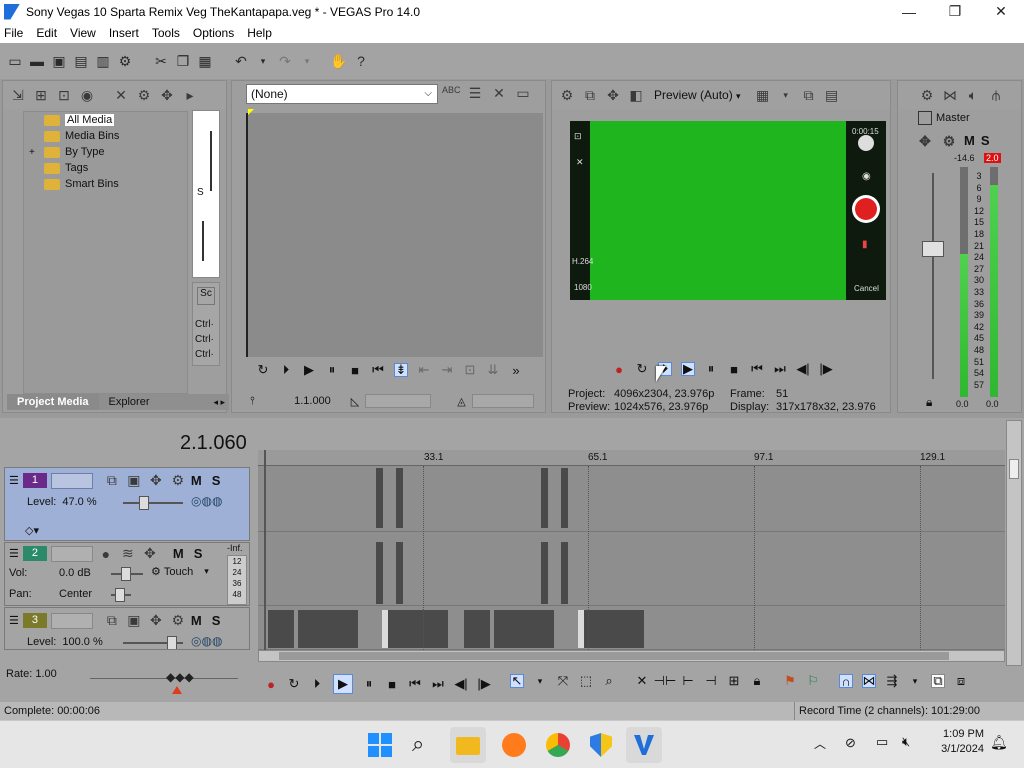  What do you see at coordinates (999, 742) in the screenshot?
I see `notification-bell-icon: 🔔︎` at bounding box center [999, 742].